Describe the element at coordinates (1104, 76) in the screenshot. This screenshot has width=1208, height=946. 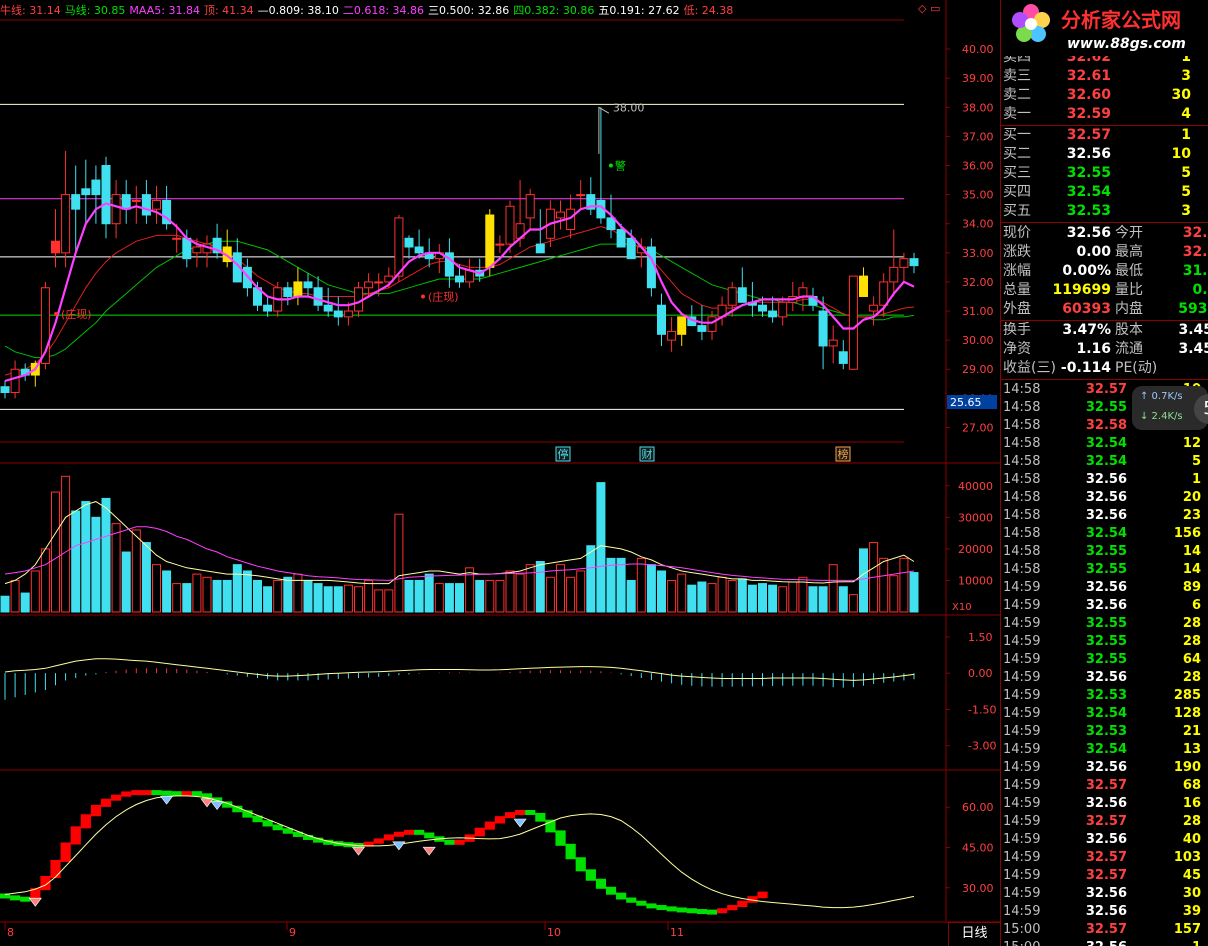
I see `orderbook-row: 卖三 32.61 3` at that location.